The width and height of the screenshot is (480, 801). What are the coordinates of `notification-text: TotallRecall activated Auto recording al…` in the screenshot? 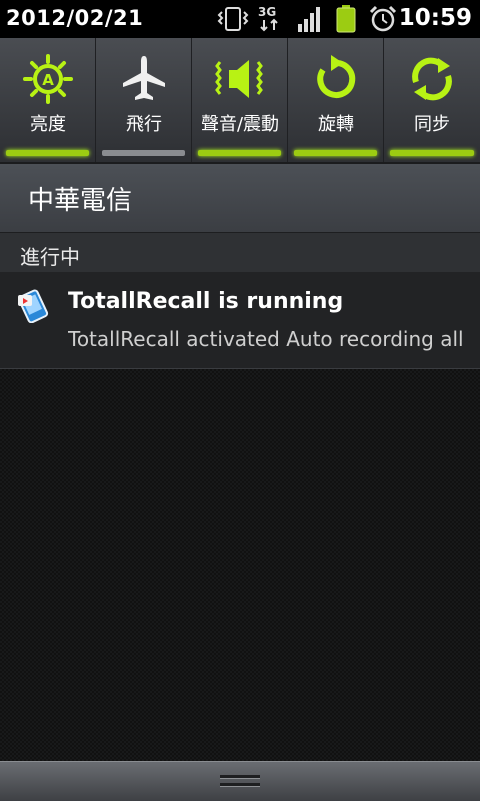 It's located at (265, 339).